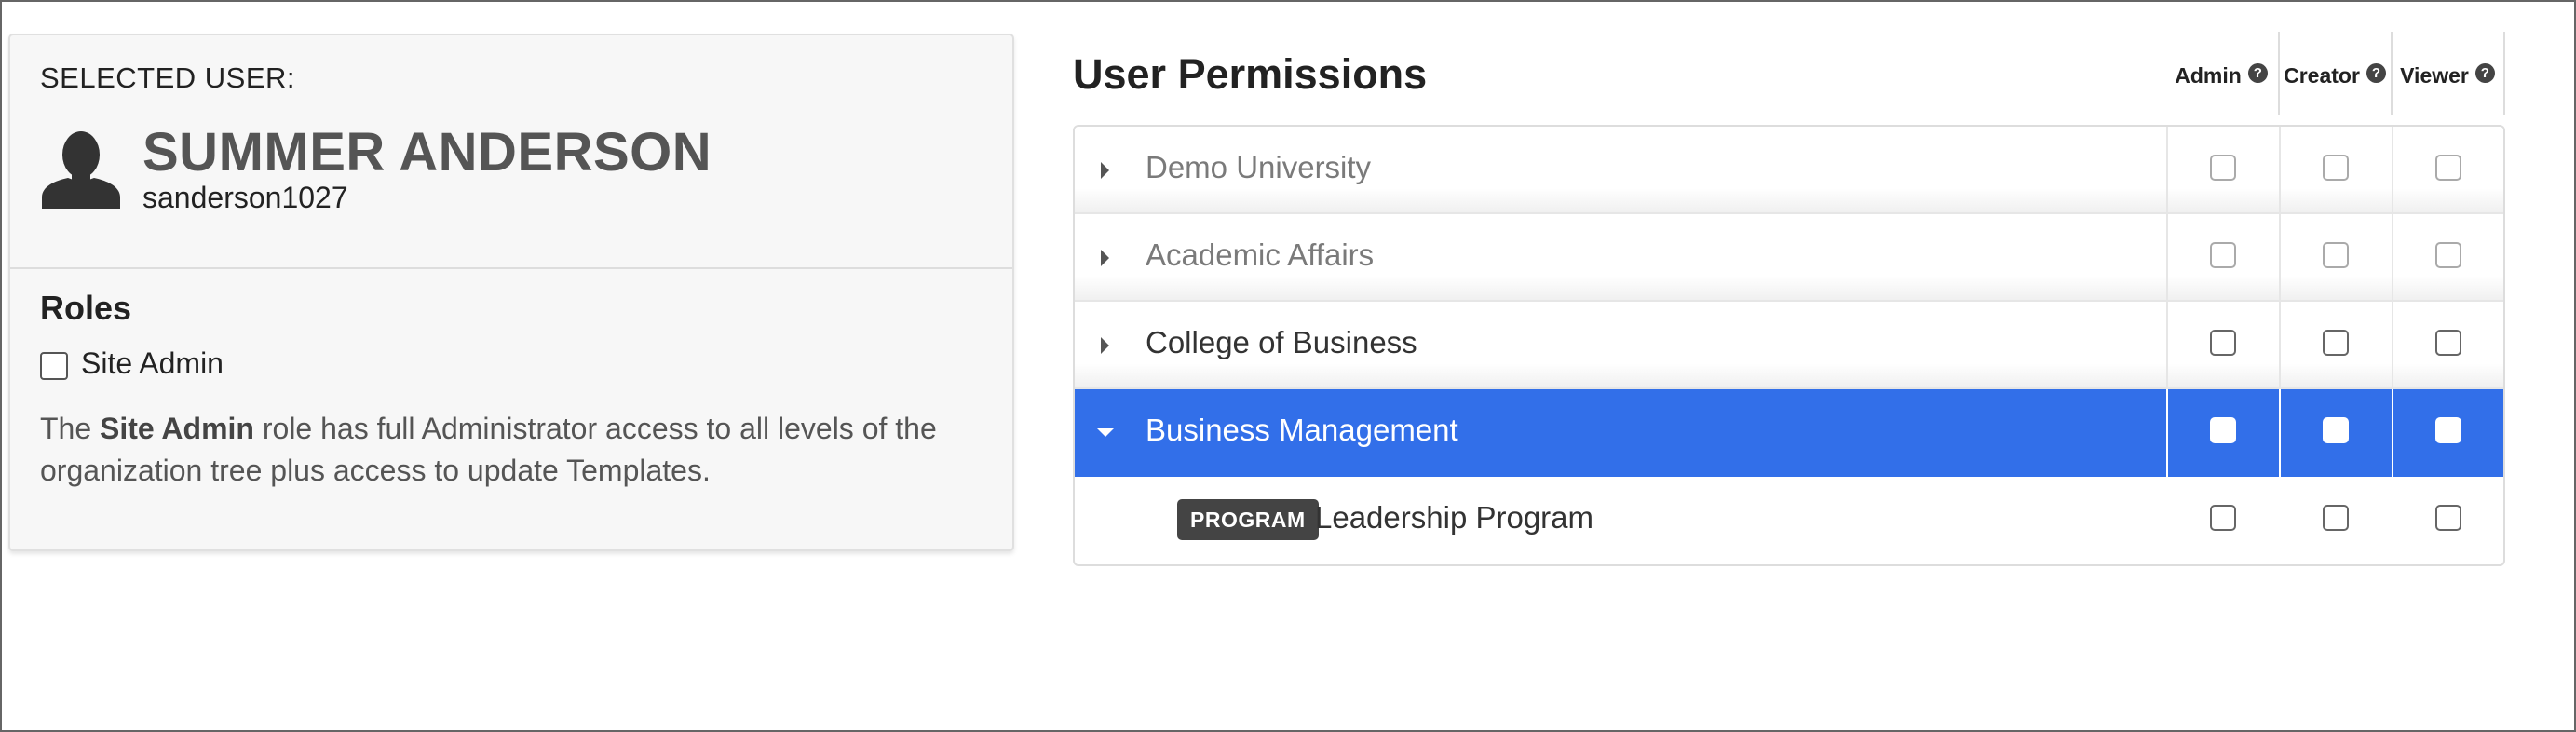  I want to click on tree-row-label: Leadership Program, so click(1454, 517).